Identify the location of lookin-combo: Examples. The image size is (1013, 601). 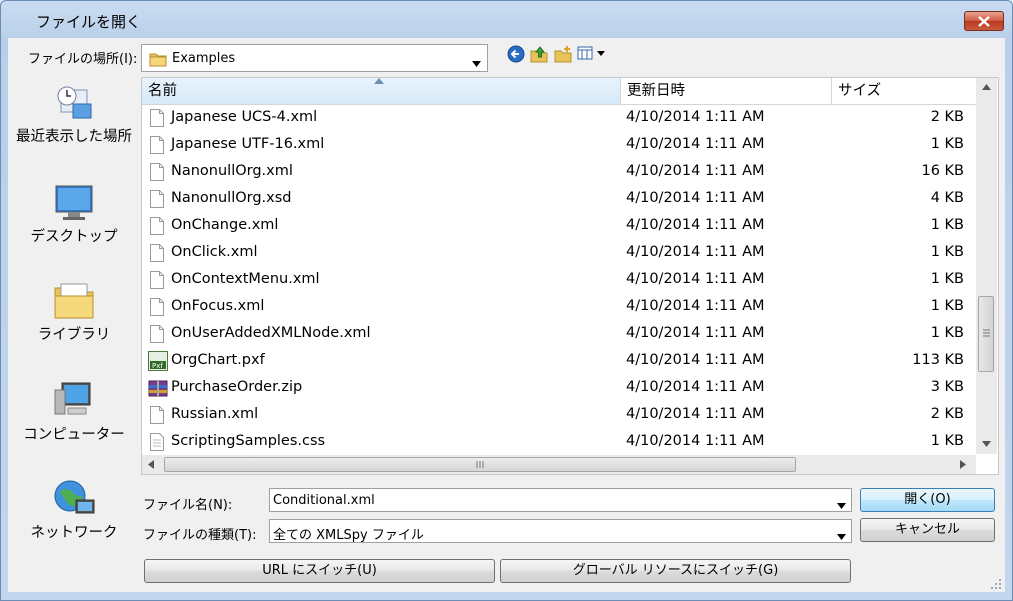
(314, 58).